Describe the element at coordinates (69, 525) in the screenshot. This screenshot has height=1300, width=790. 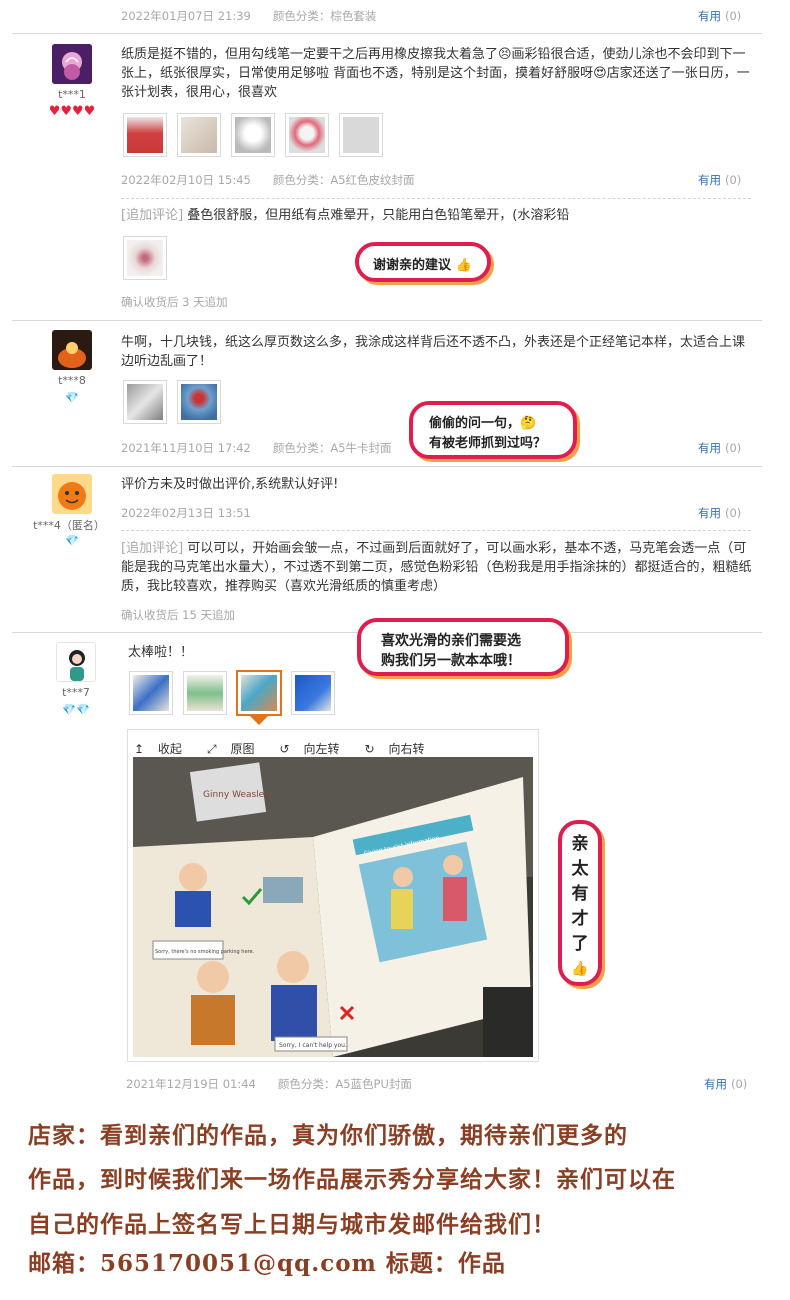
I see `username: t***4（匿名）` at that location.